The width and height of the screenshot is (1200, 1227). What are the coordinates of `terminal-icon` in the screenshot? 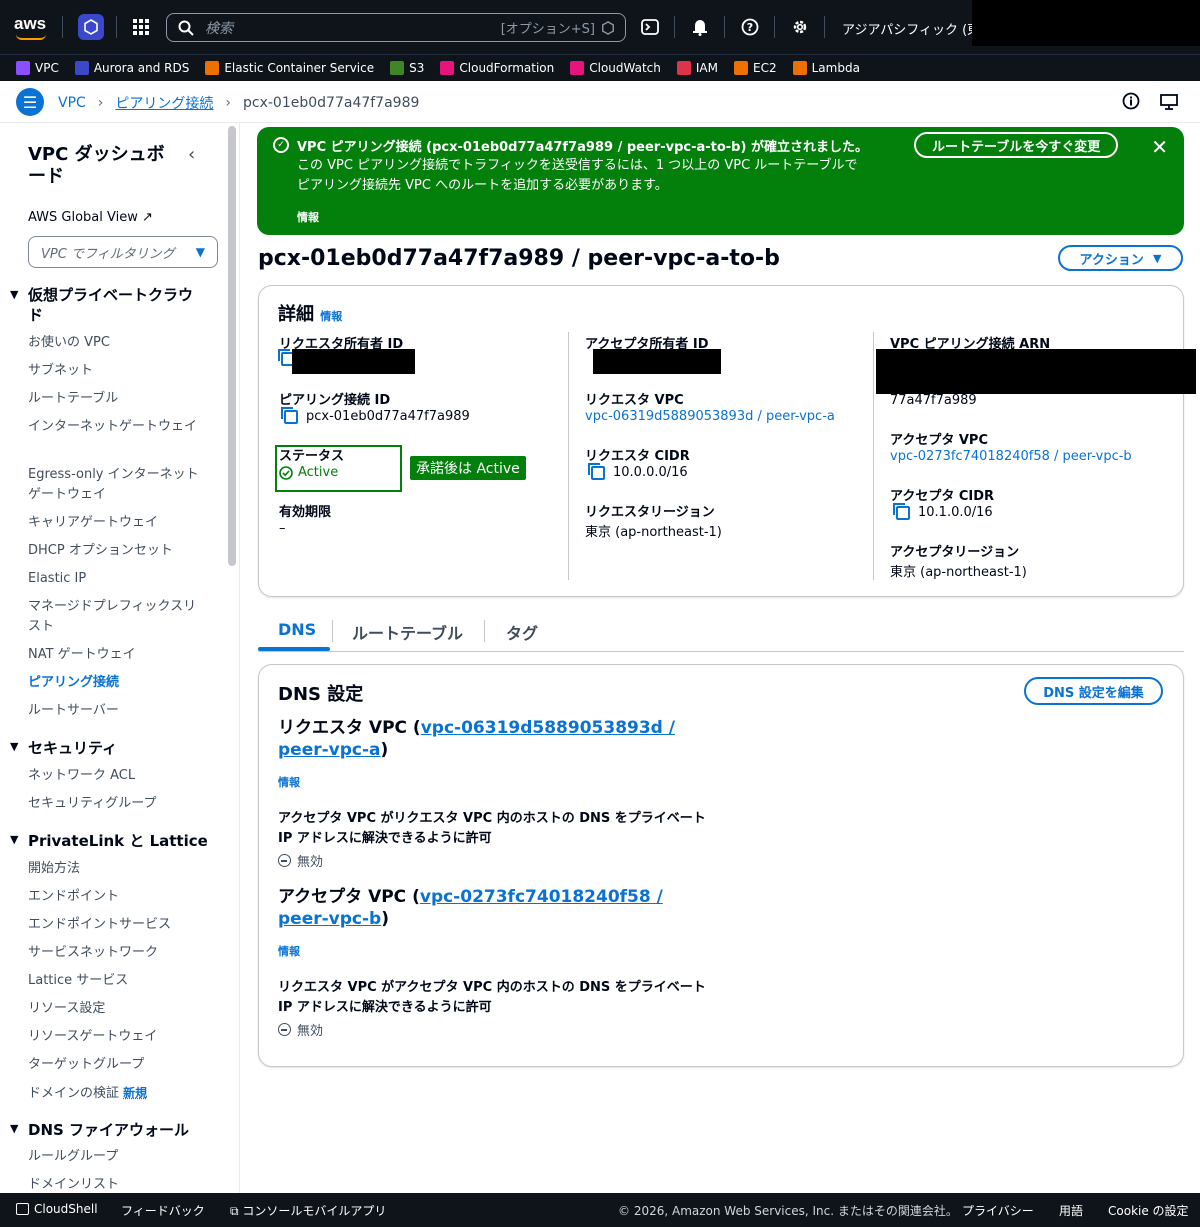 It's located at (22, 1209).